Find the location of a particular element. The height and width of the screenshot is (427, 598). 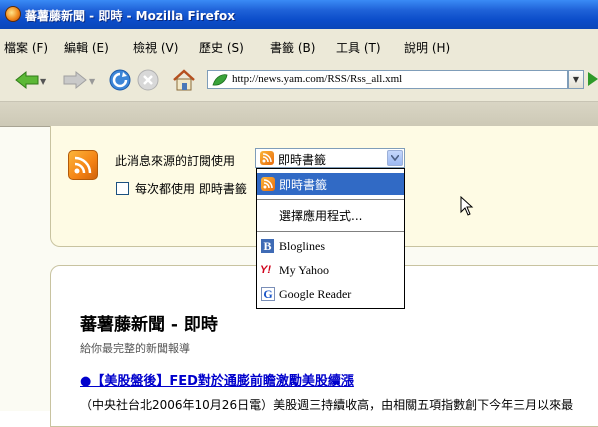

feed-item-link: ●【美股盤後】FED對於通膨前瞻激勵美股續漲 is located at coordinates (217, 379).